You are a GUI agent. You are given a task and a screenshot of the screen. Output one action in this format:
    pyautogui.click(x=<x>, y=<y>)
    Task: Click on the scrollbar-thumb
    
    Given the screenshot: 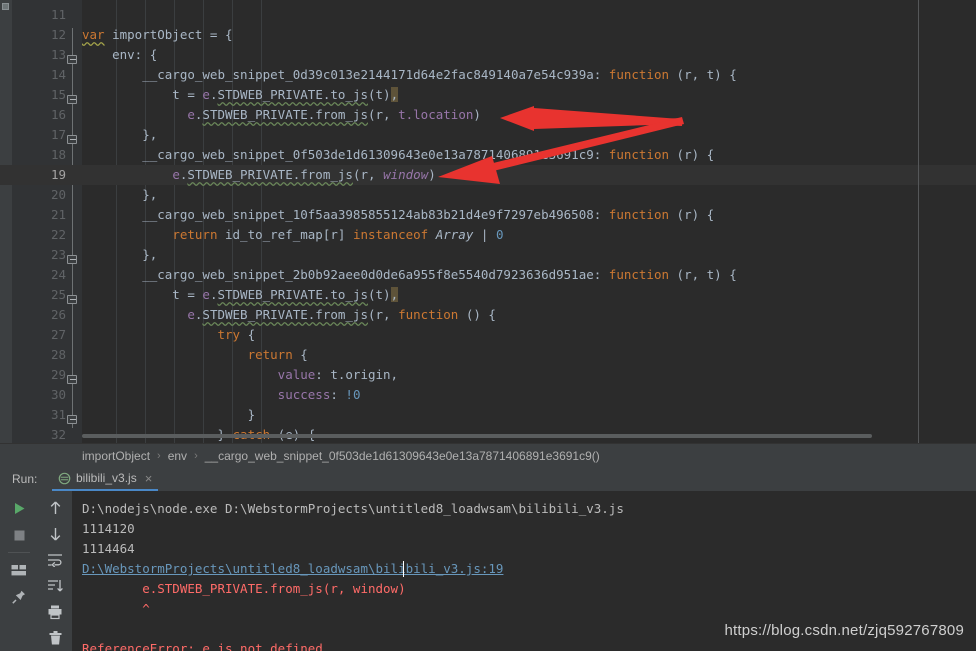 What is the action you would take?
    pyautogui.click(x=477, y=436)
    